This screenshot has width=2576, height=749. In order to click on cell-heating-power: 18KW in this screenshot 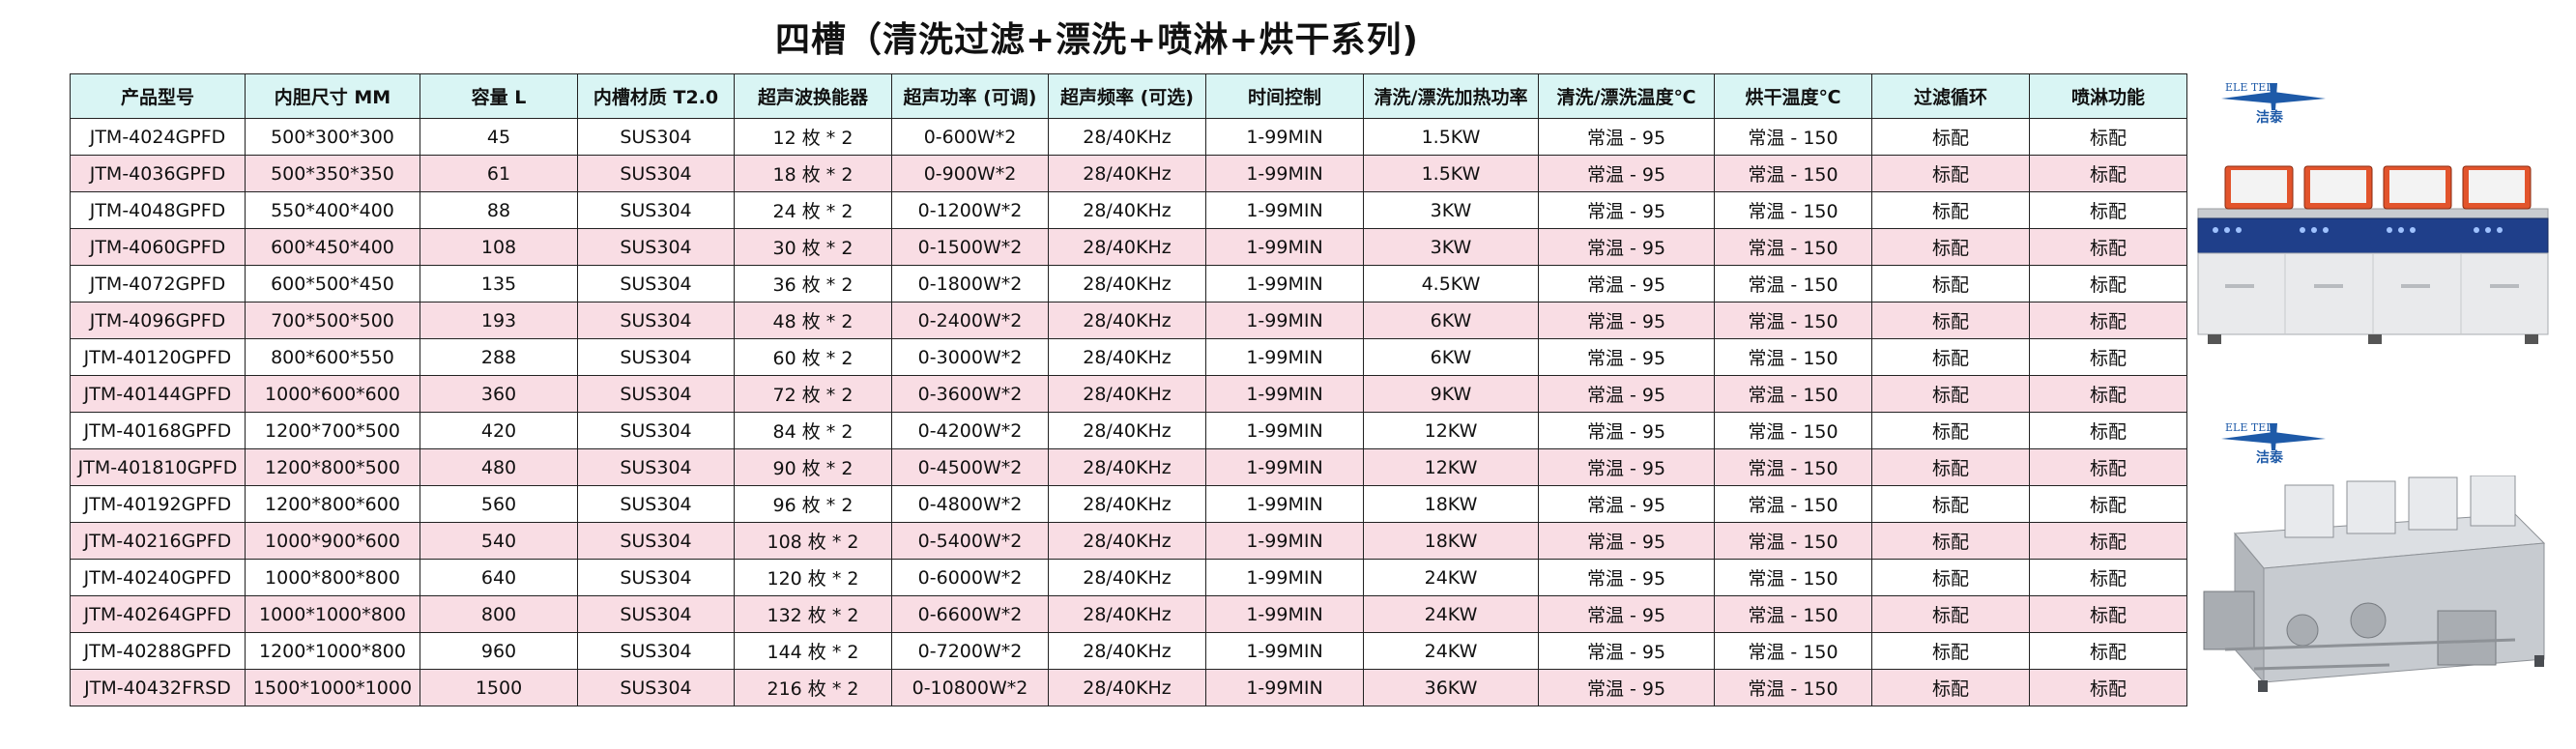, I will do `click(1451, 504)`.